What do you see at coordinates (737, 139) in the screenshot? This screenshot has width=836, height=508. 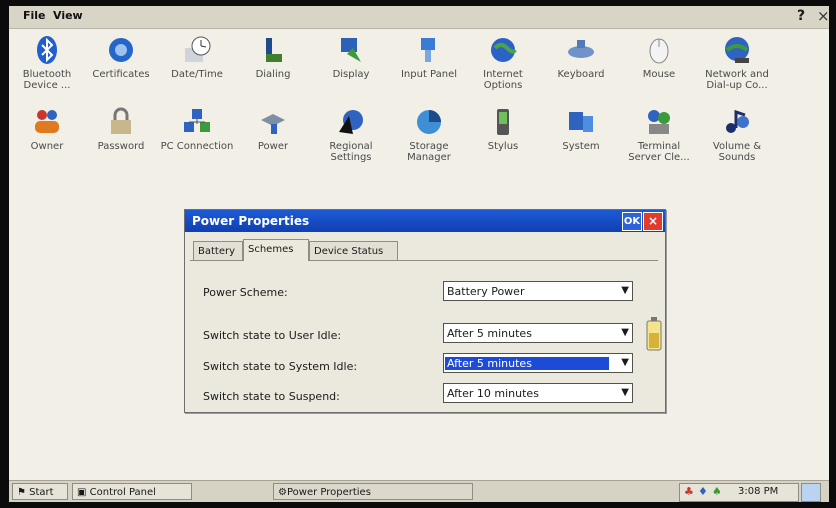 I see `cp-volume: Volume & Sounds` at bounding box center [737, 139].